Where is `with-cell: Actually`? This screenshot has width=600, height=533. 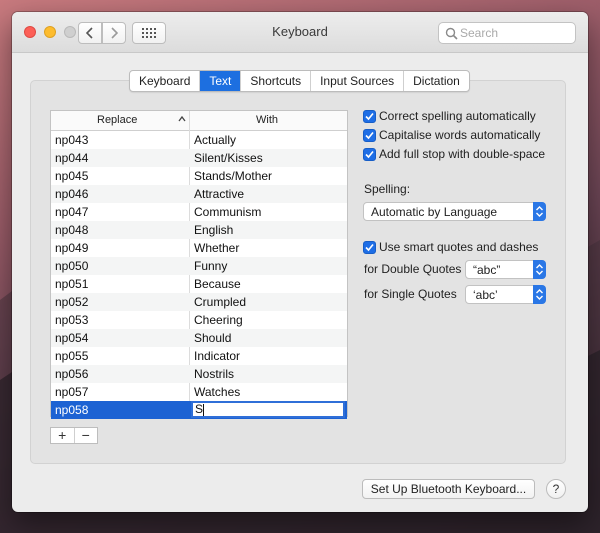
with-cell: Actually is located at coordinates (215, 140).